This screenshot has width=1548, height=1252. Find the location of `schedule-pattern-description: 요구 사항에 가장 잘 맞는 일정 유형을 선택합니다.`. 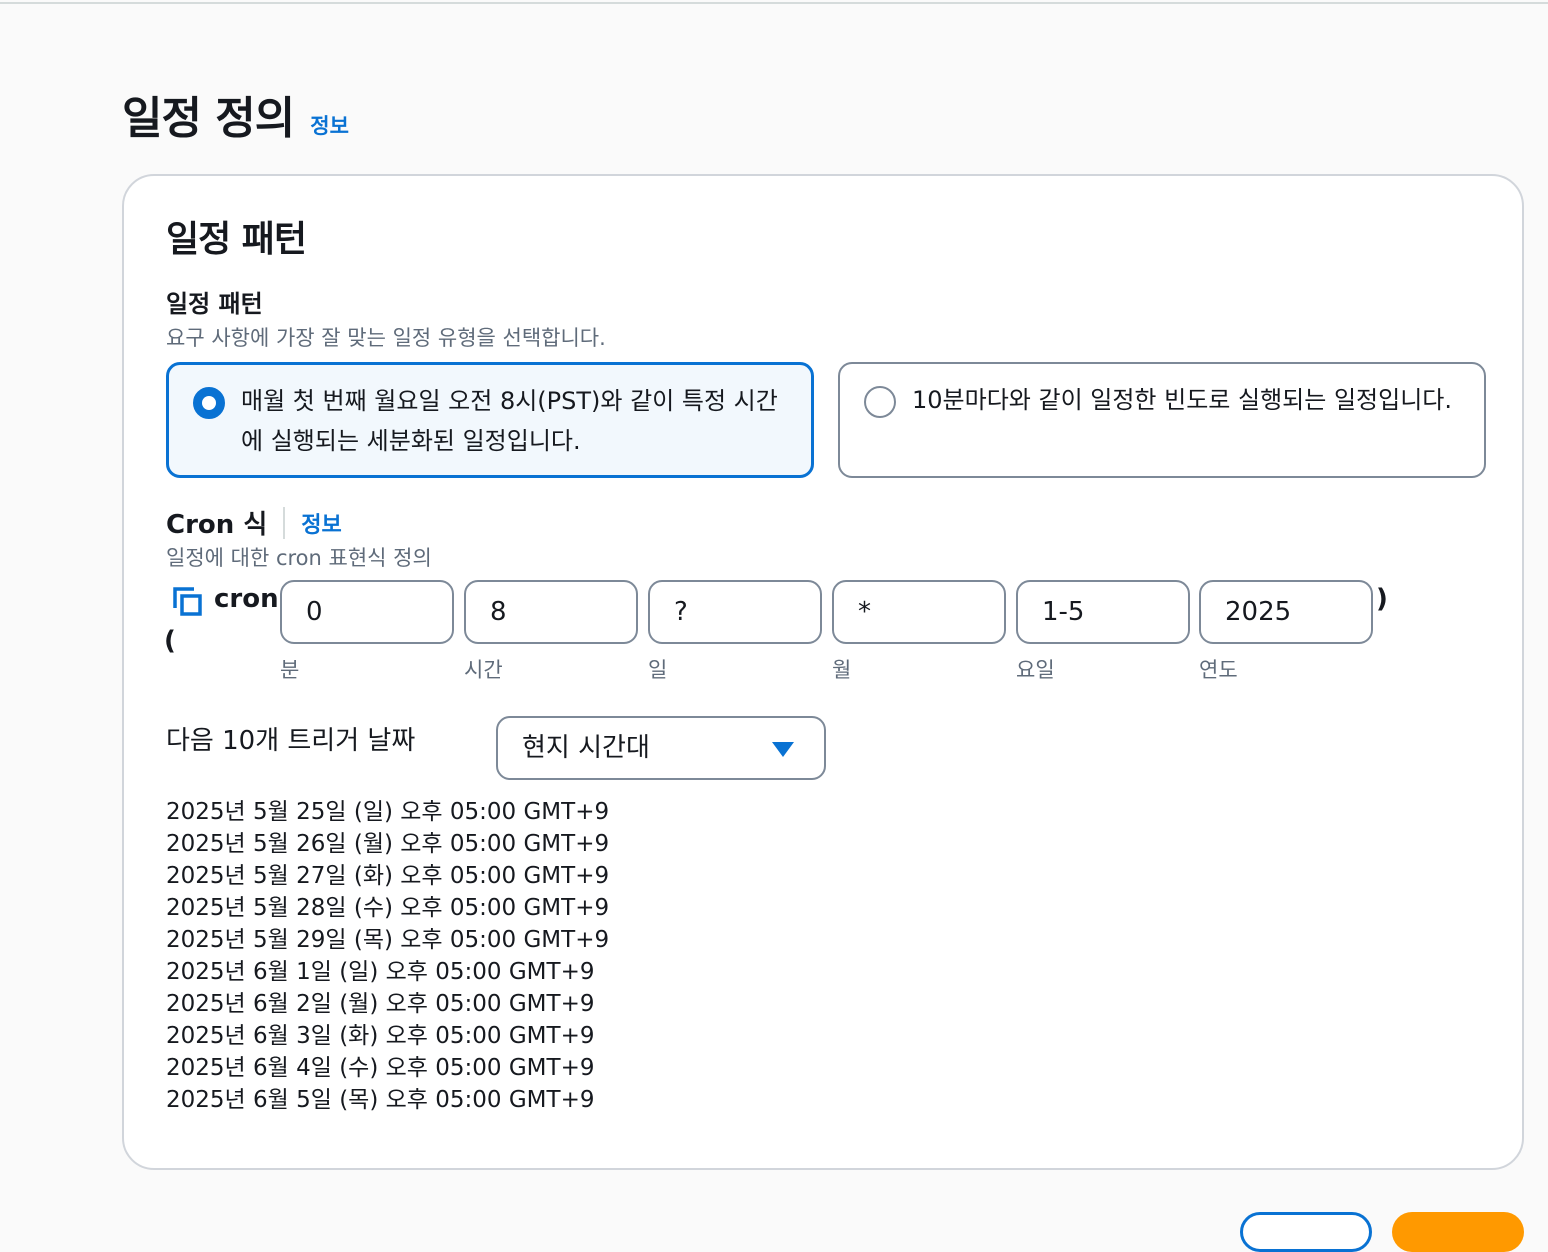

schedule-pattern-description: 요구 사항에 가장 잘 맞는 일정 유형을 선택합니다. is located at coordinates (386, 338).